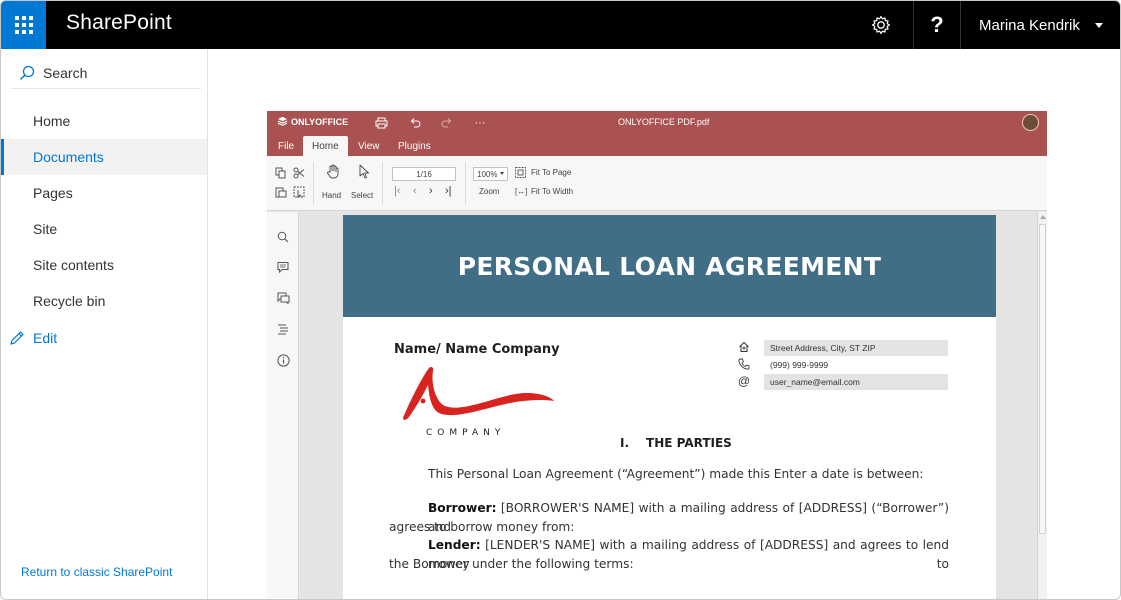 This screenshot has height=600, width=1121. I want to click on redo-button, so click(447, 123).